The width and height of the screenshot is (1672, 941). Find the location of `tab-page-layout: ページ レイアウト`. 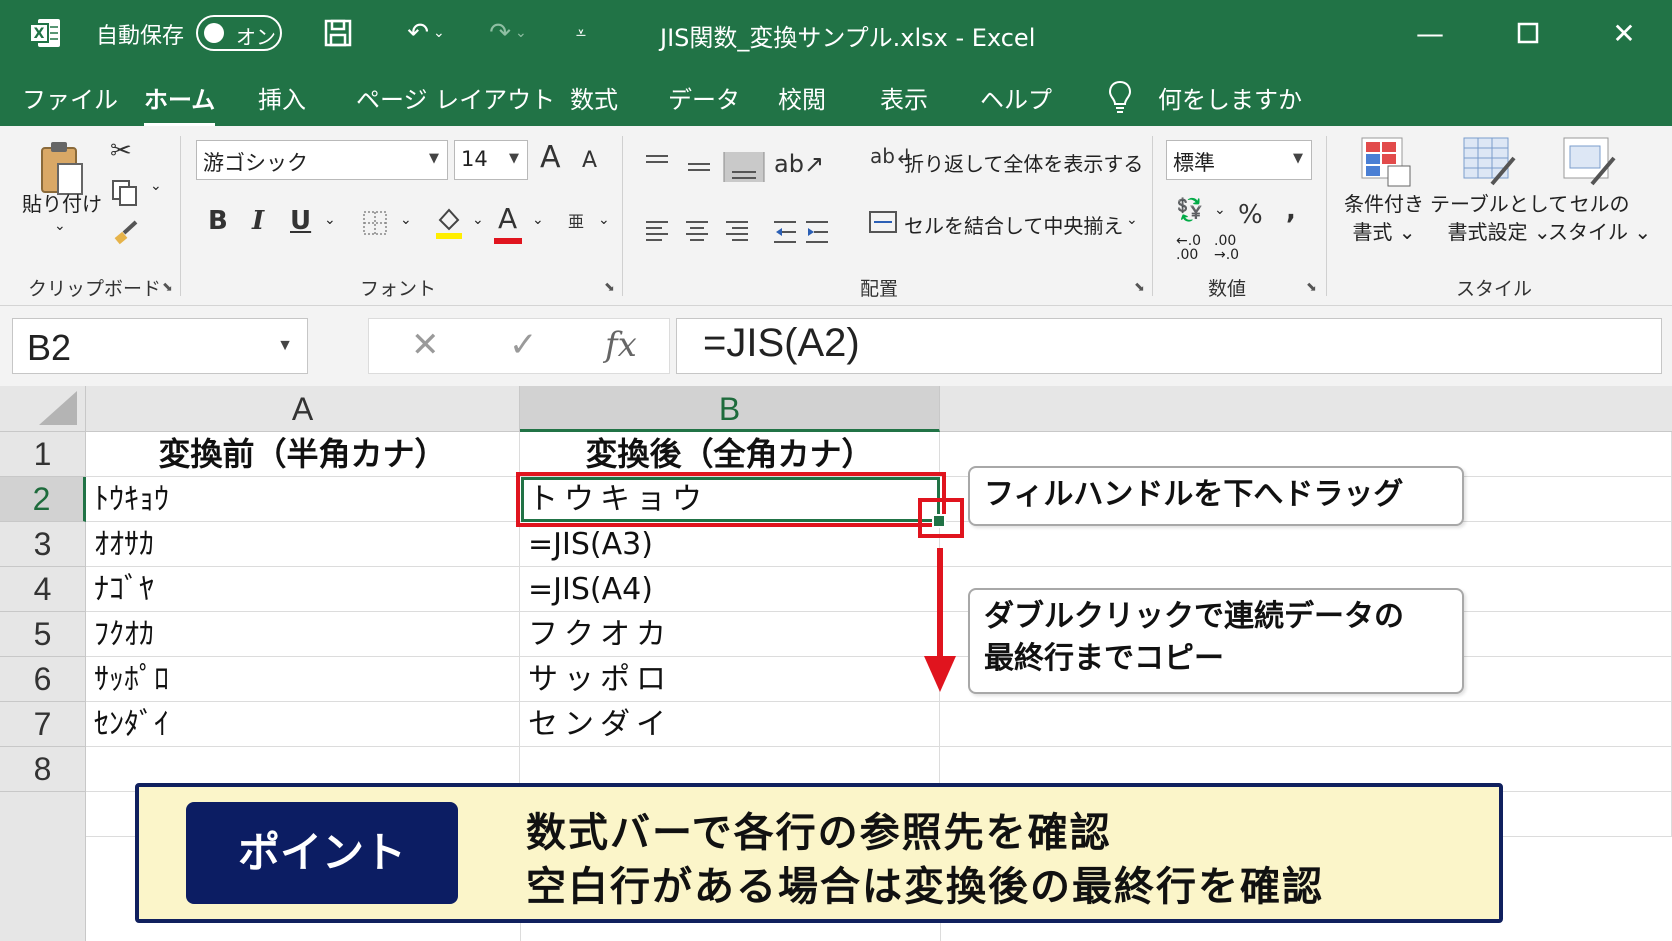

tab-page-layout: ページ レイアウト is located at coordinates (455, 97).